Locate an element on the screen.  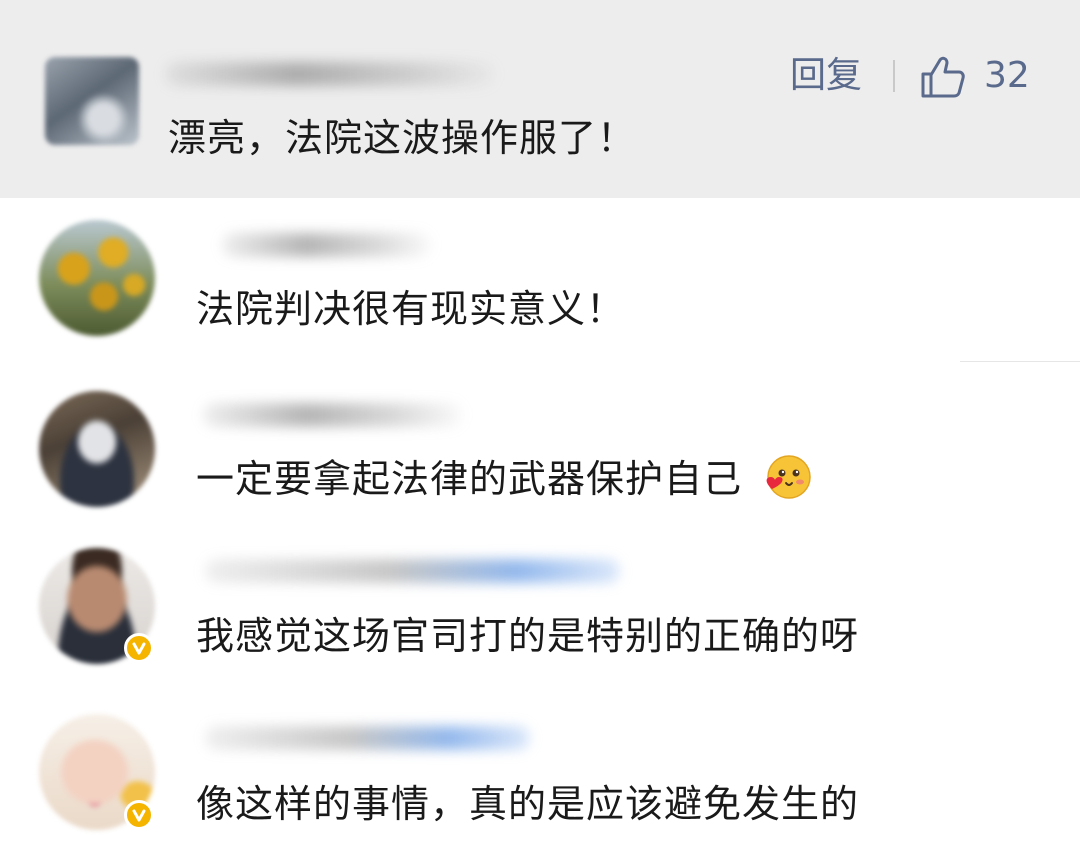
comment-text: 像这样的事情，真的是应该避免发生的 is located at coordinates (528, 804).